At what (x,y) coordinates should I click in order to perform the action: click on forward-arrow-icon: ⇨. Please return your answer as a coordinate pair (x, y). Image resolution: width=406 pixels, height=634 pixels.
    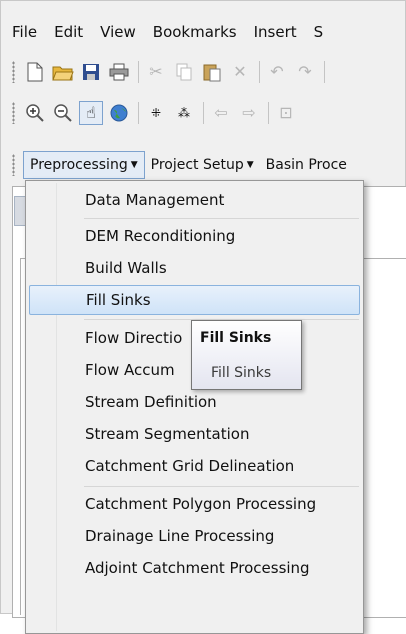
    Looking at the image, I should click on (249, 113).